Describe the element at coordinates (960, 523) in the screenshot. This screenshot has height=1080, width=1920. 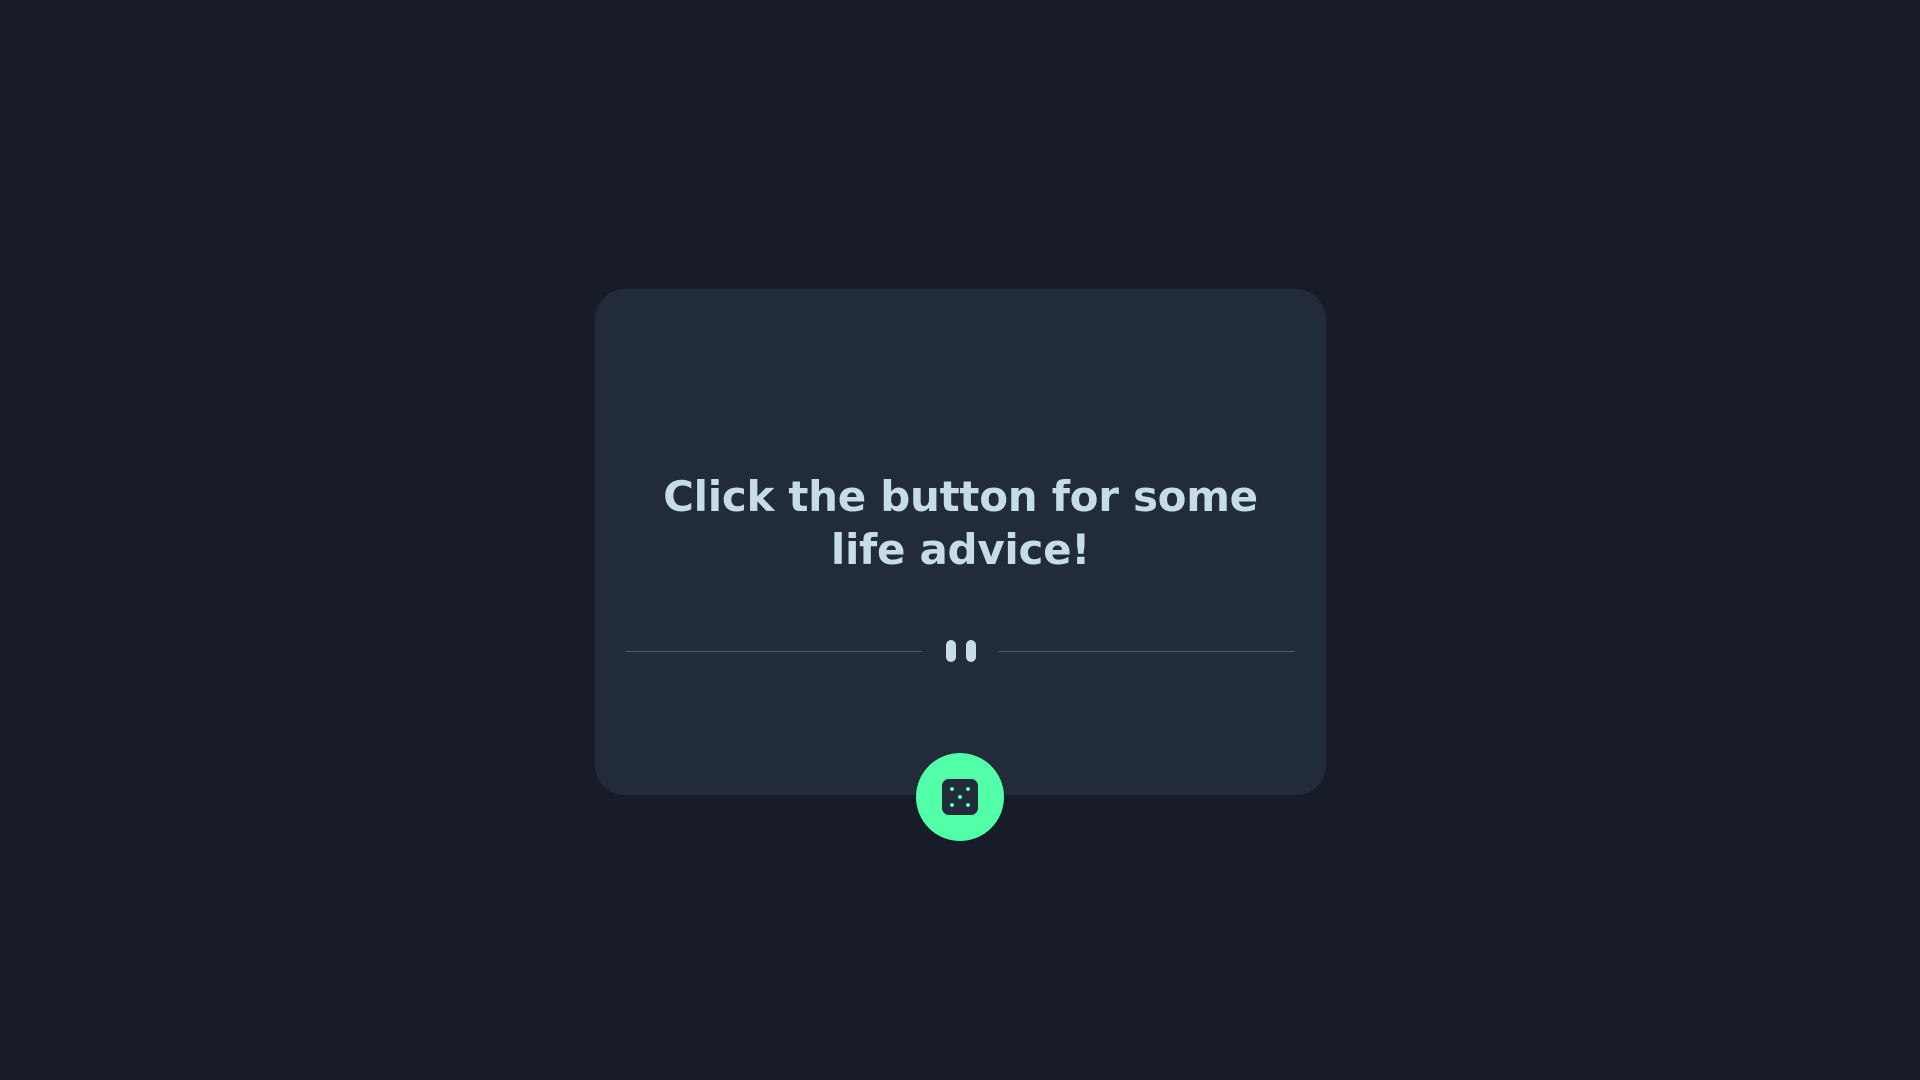
I see `advice-text: Click the button for some life advice!` at that location.